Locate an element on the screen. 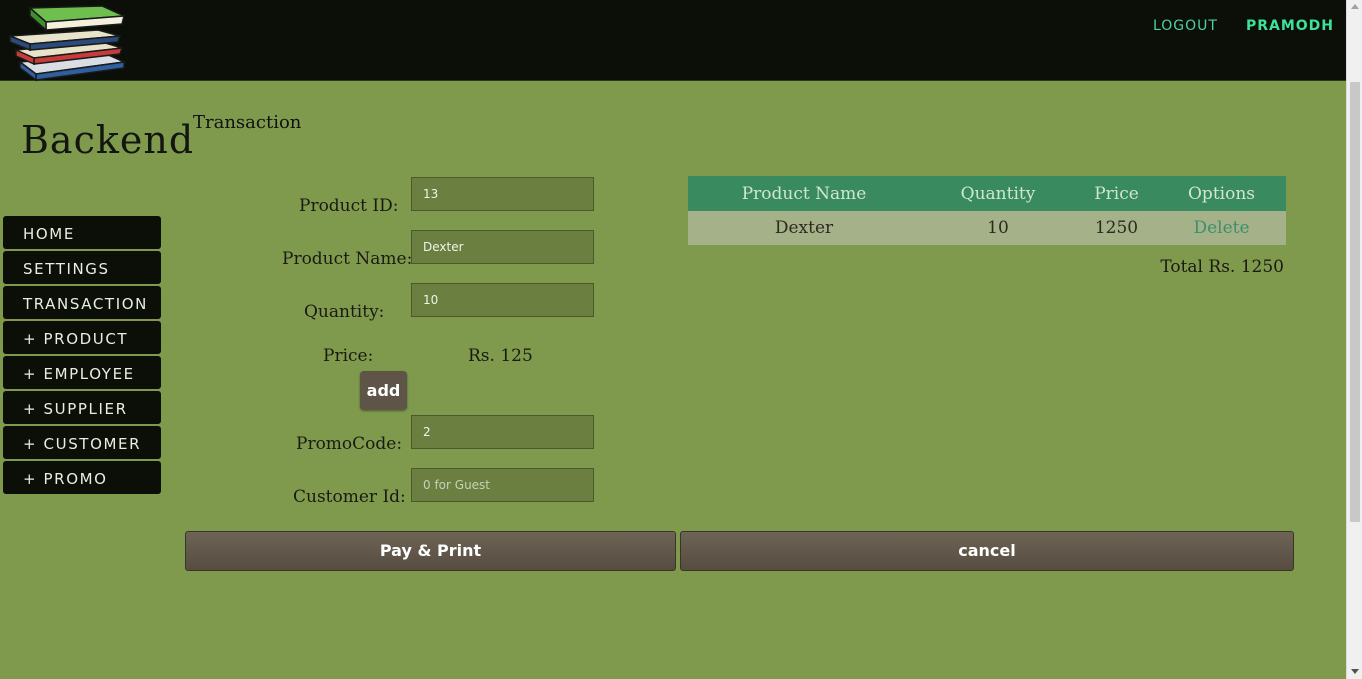  cart-total: Total Rs. 1250 is located at coordinates (1222, 267).